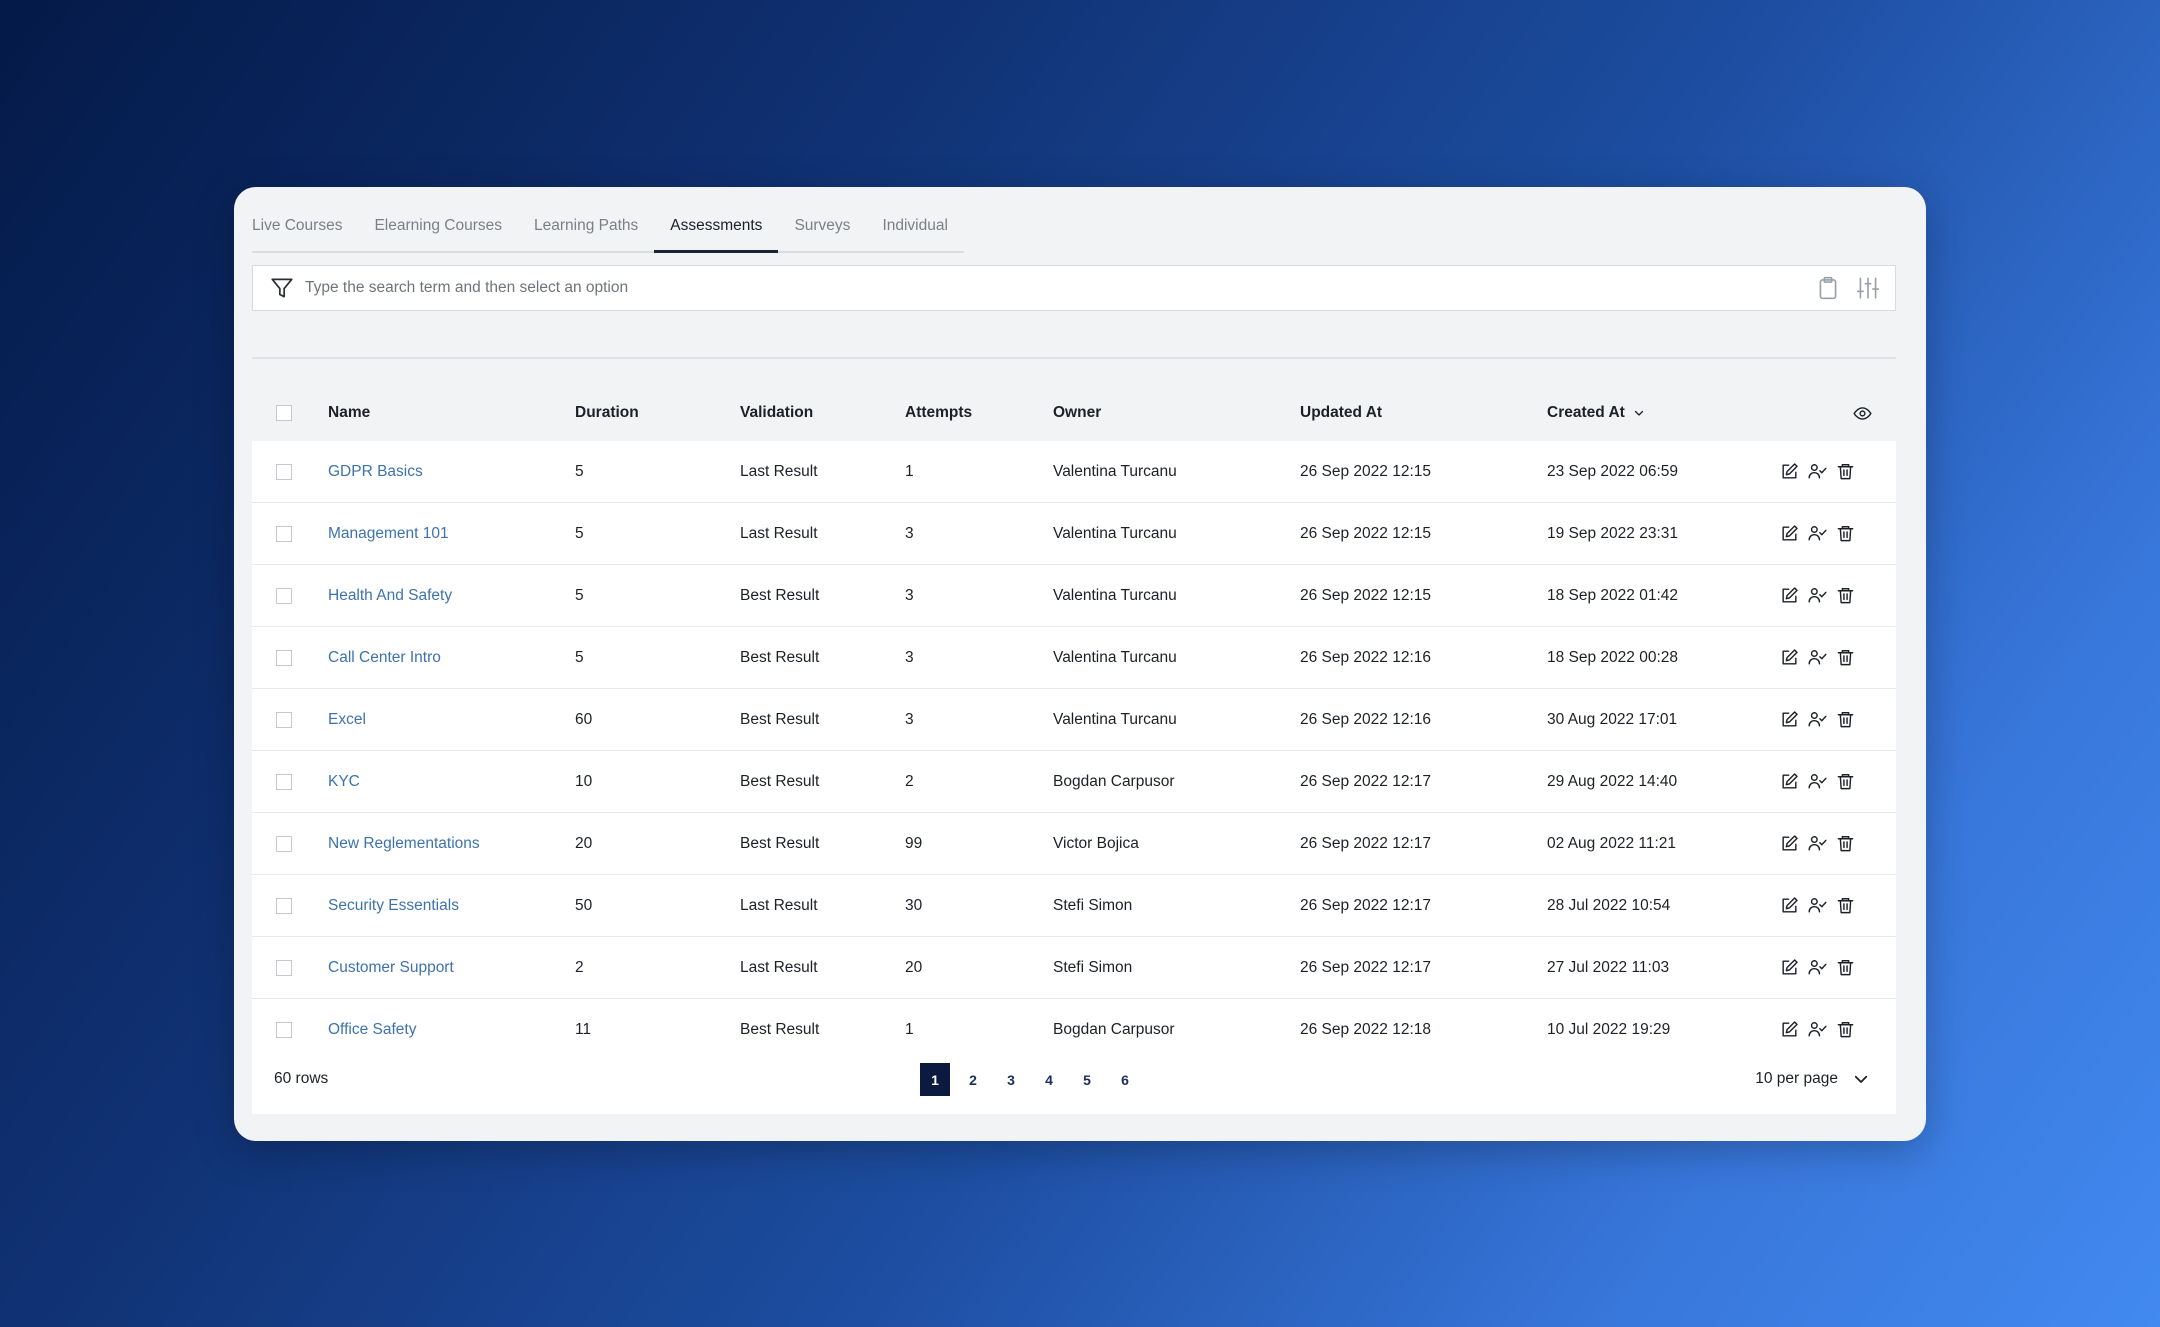 The image size is (2160, 1327). What do you see at coordinates (1125, 1079) in the screenshot?
I see `page-6-button: 6` at bounding box center [1125, 1079].